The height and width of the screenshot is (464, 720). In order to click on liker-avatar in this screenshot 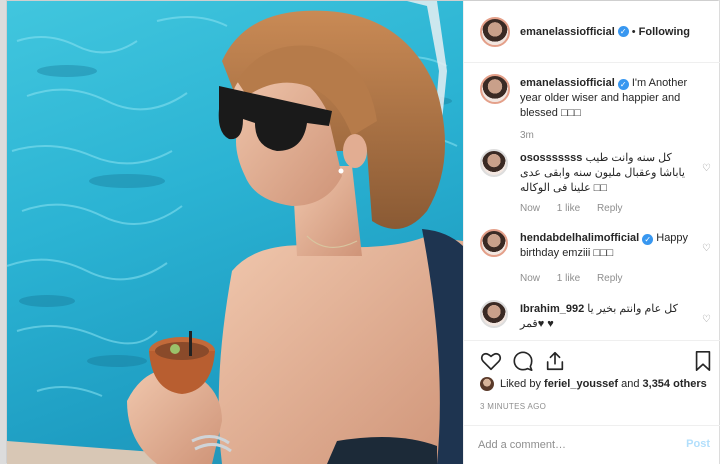, I will do `click(487, 384)`.